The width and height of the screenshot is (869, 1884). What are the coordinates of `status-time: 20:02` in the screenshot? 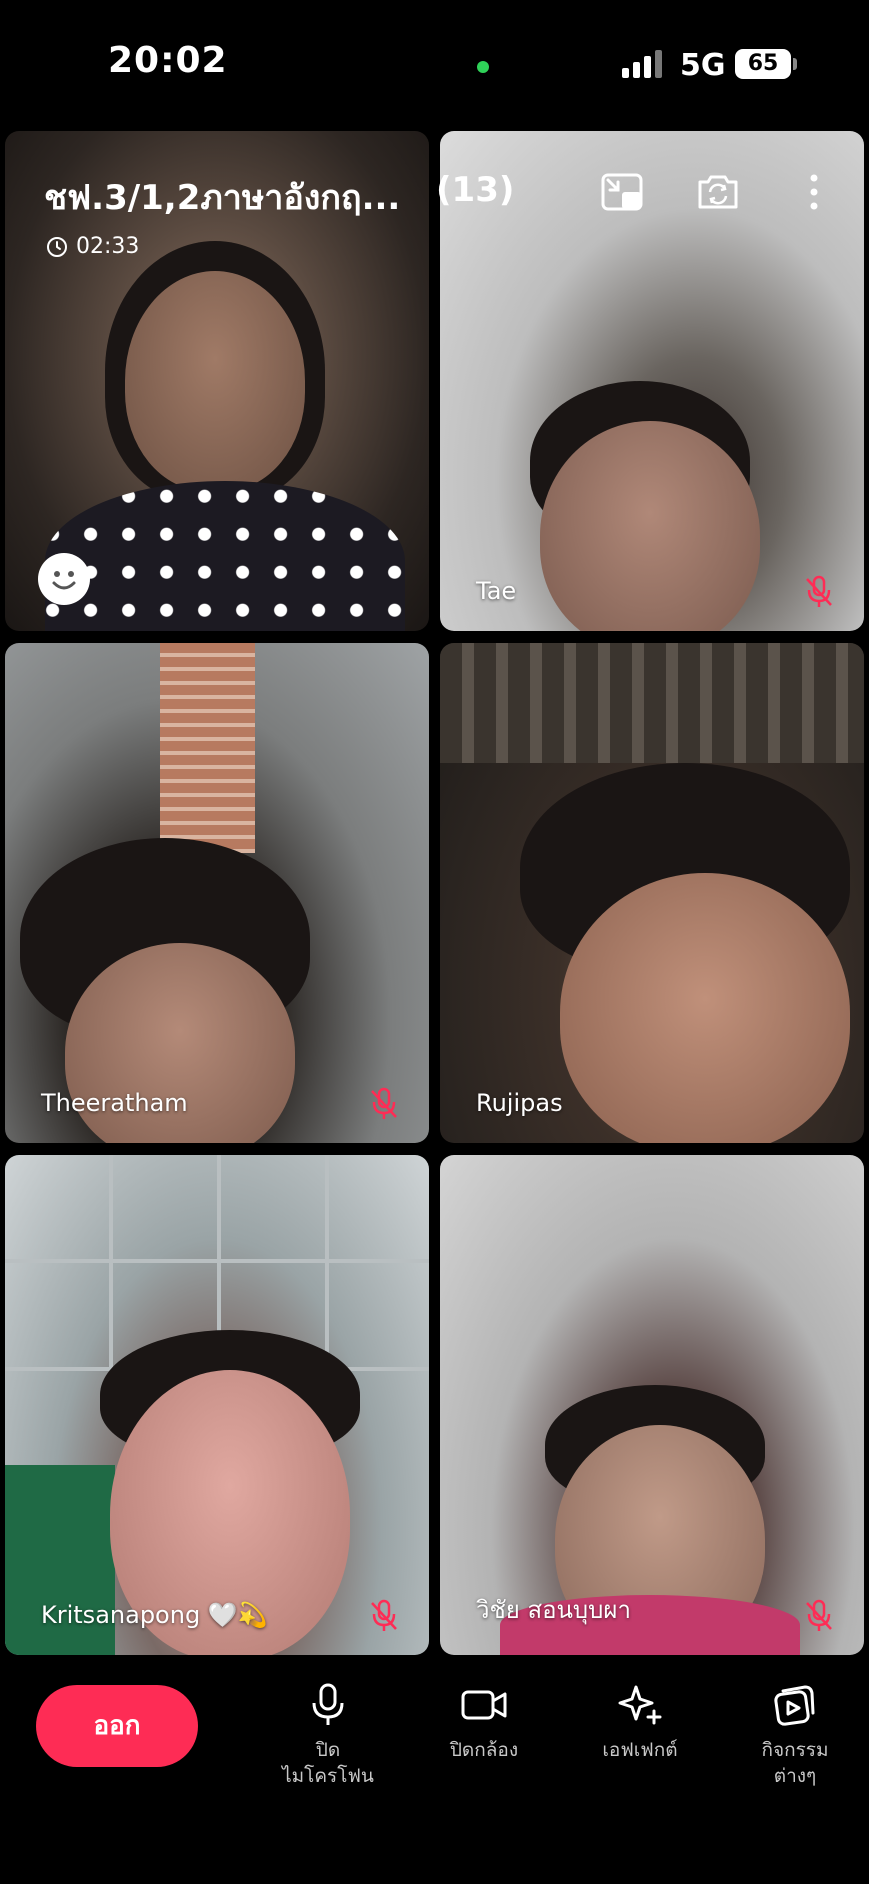 It's located at (168, 60).